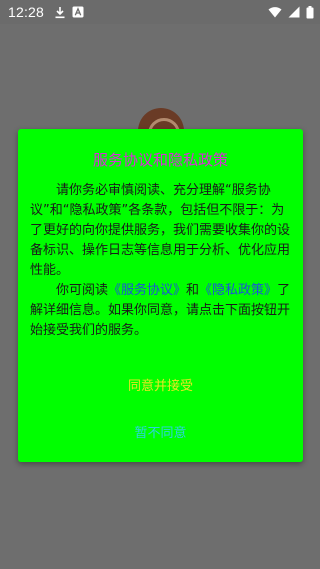 The height and width of the screenshot is (569, 320). I want to click on dialog-title: 服务协议和隐私政策, so click(160, 160).